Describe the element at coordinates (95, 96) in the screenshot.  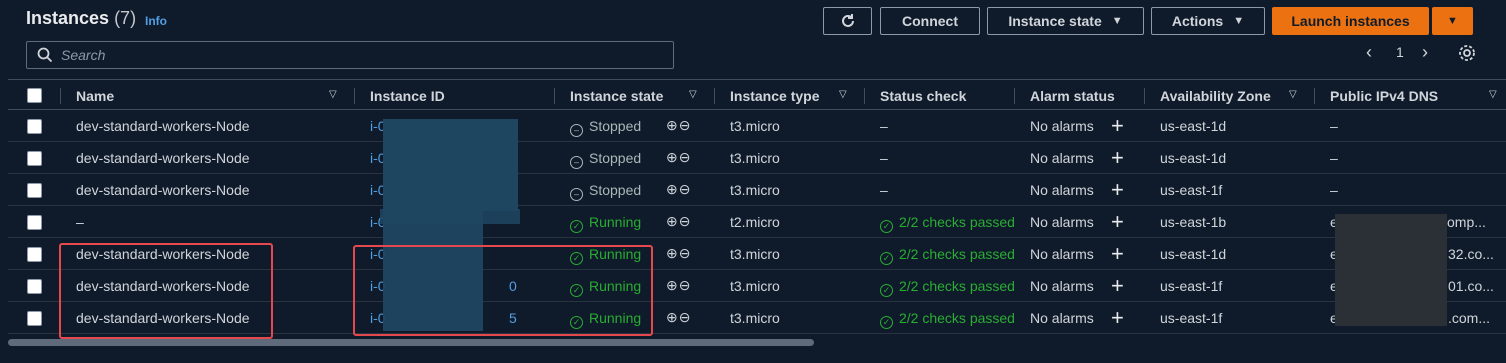
I see `column-header-name: Name` at that location.